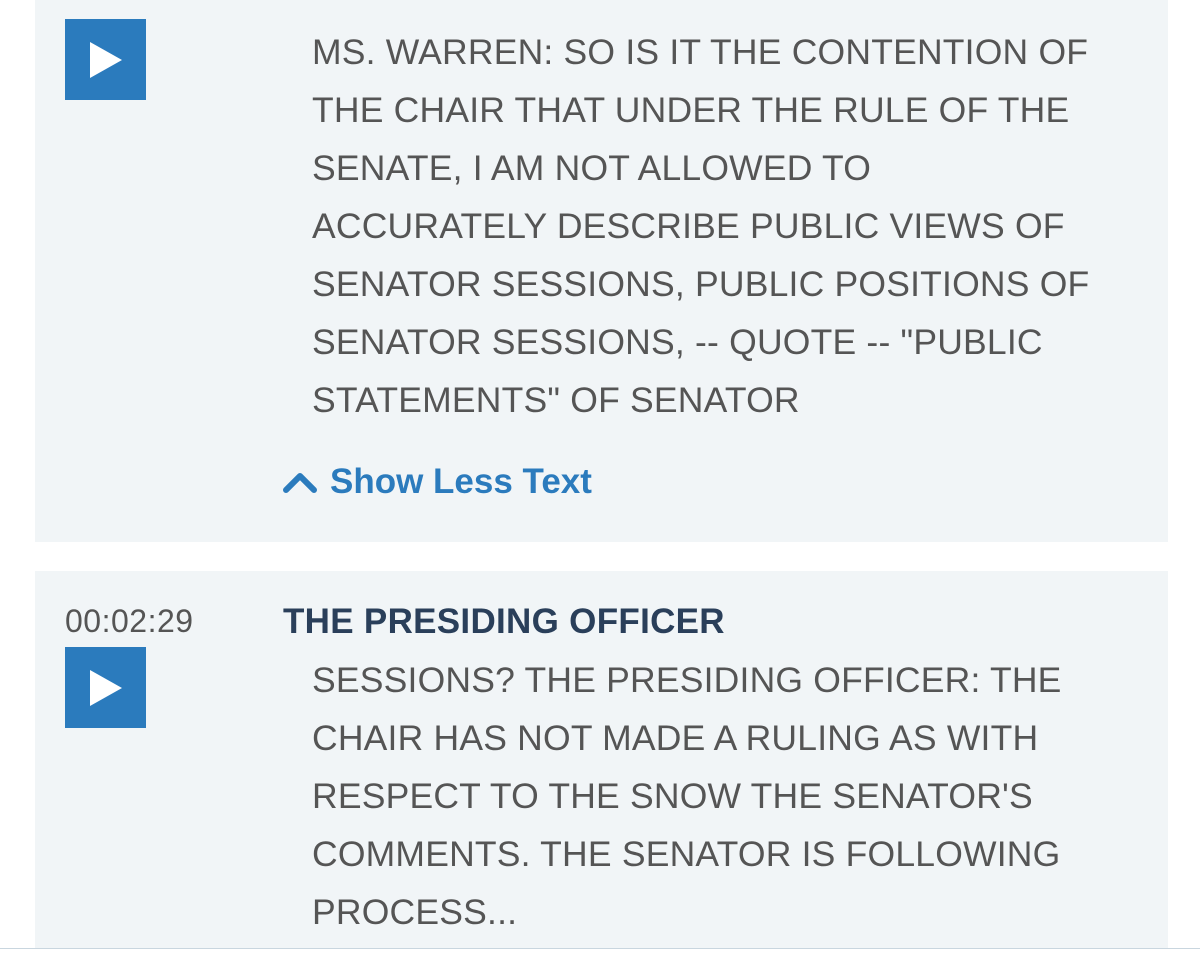  What do you see at coordinates (461, 481) in the screenshot?
I see `show-less-text-label: Show Less Text` at bounding box center [461, 481].